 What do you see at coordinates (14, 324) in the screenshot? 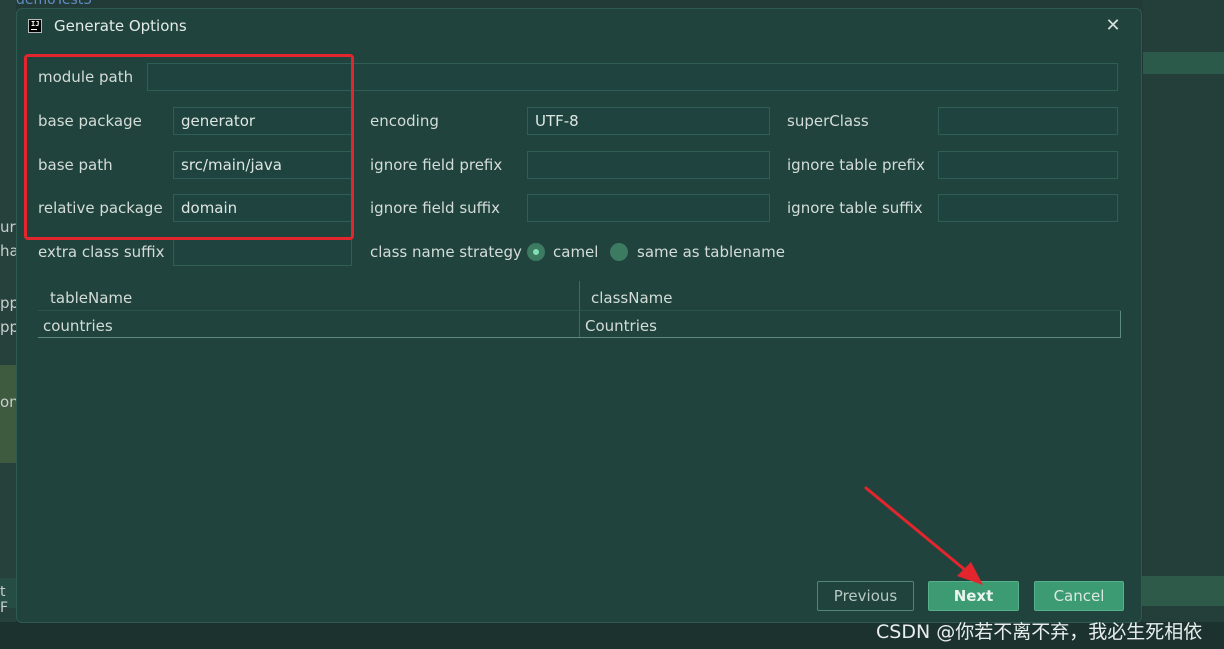
I see `background-left-panel: ur hap pp pp` at bounding box center [14, 324].